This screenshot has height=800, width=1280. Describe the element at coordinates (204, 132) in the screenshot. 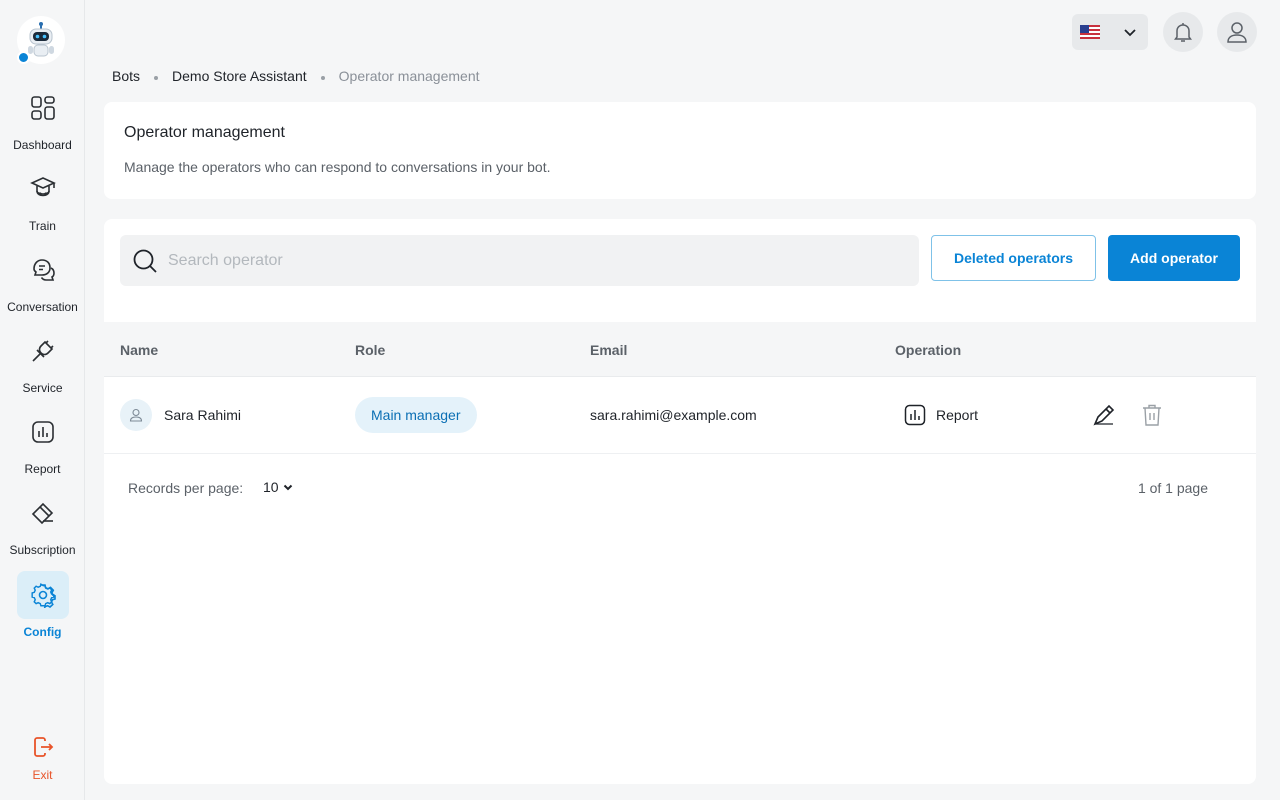

I see `page-title: Operator management` at that location.